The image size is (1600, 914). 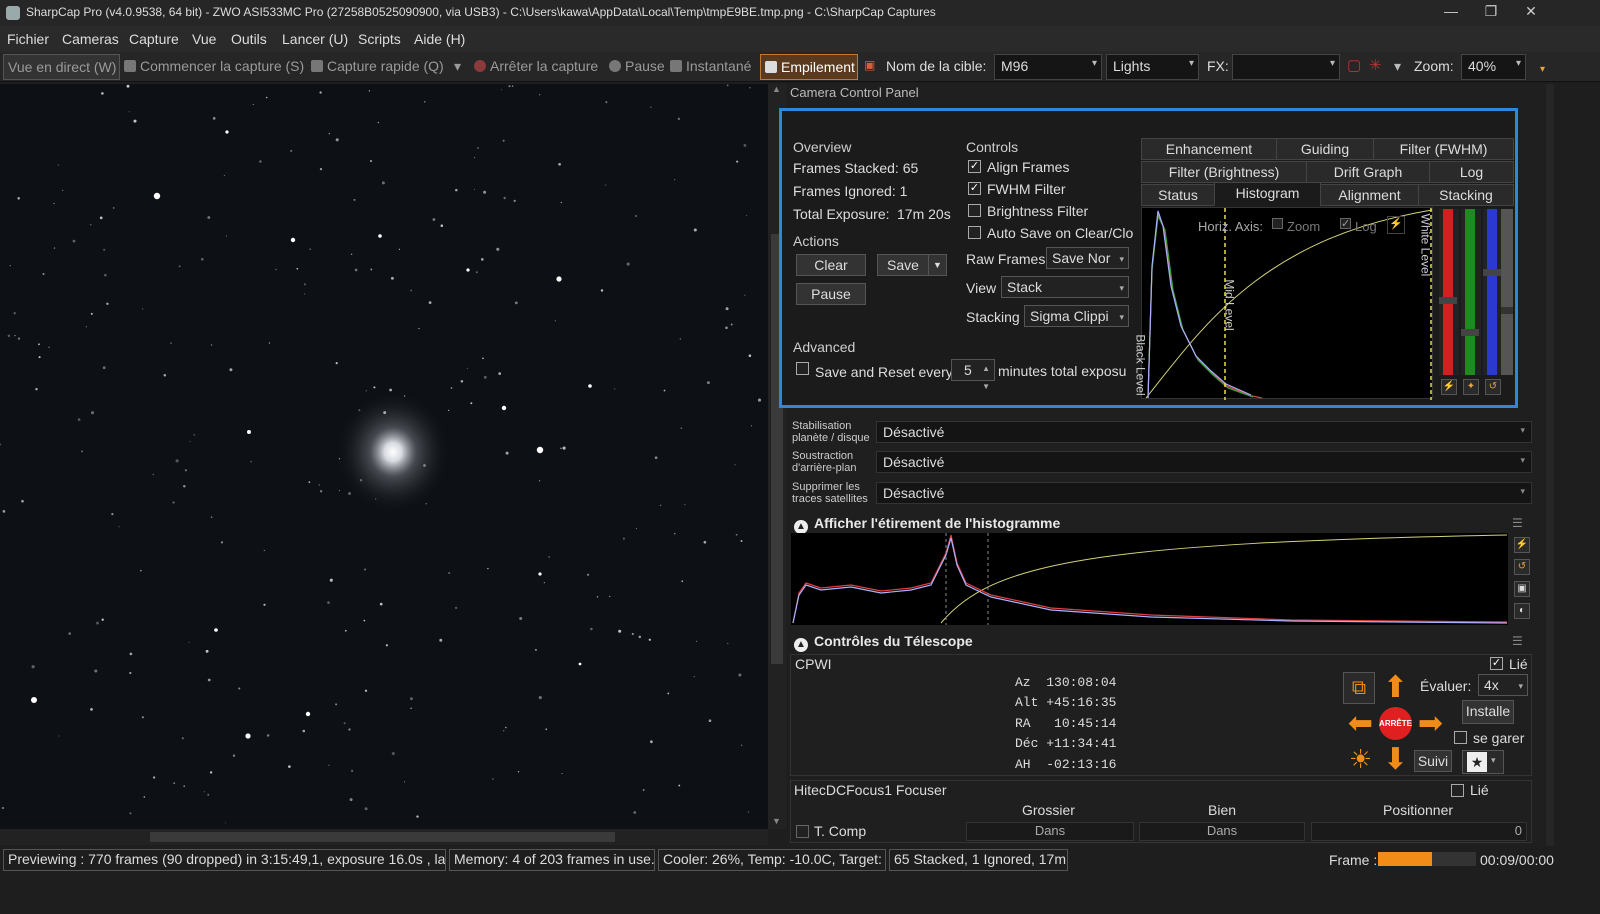 I want to click on align-frames-checkbox: ✓, so click(x=974, y=166).